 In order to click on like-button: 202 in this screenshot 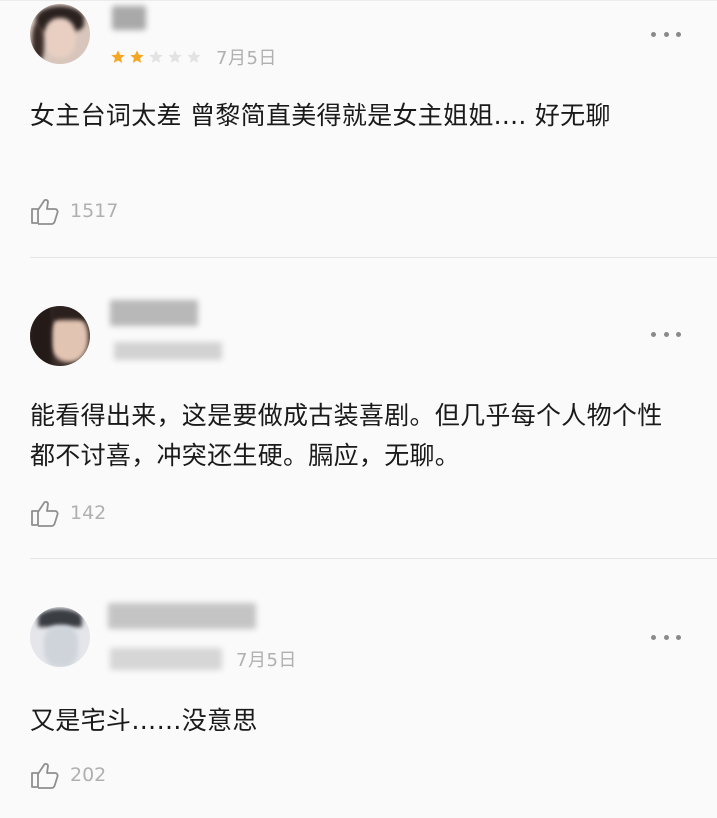, I will do `click(68, 775)`.